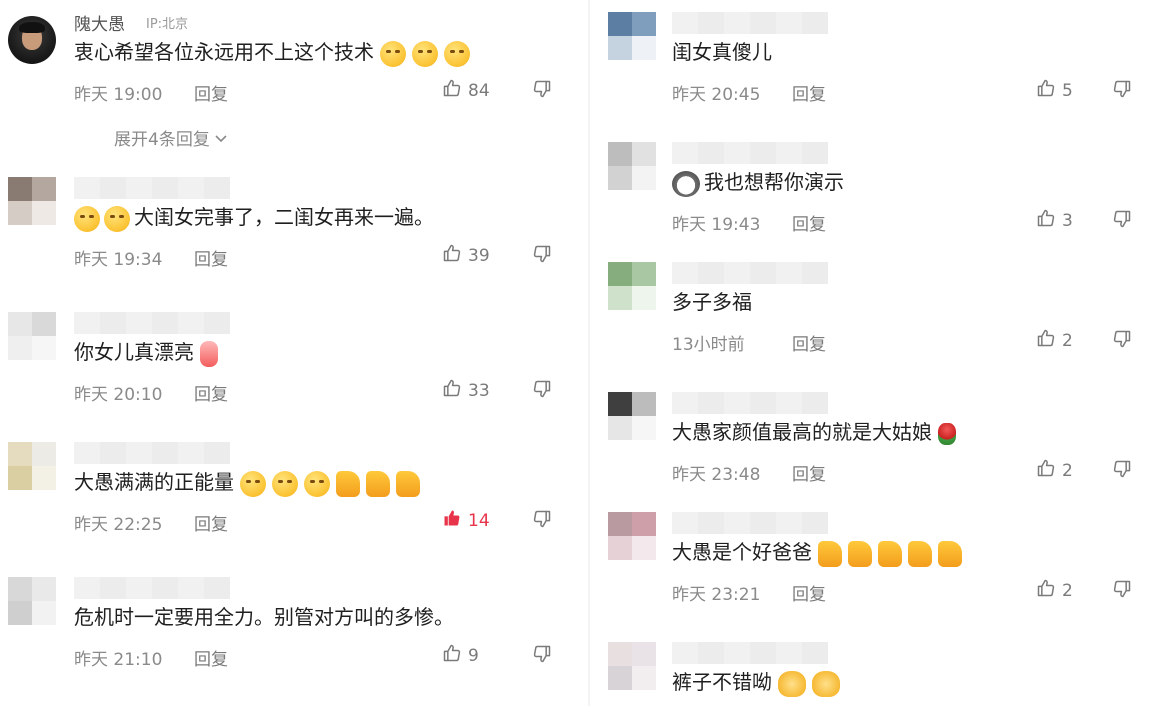  What do you see at coordinates (1054, 90) in the screenshot?
I see `like-button: 5` at bounding box center [1054, 90].